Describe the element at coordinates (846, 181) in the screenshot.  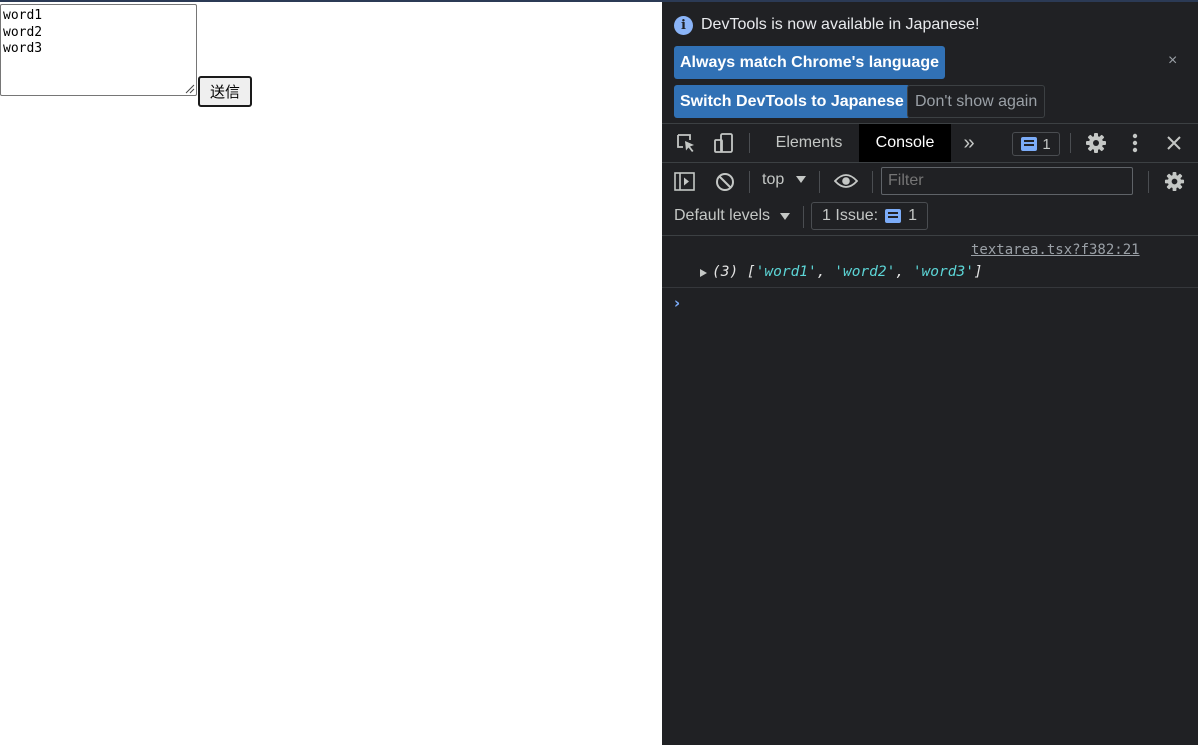
I see `eye-icon` at that location.